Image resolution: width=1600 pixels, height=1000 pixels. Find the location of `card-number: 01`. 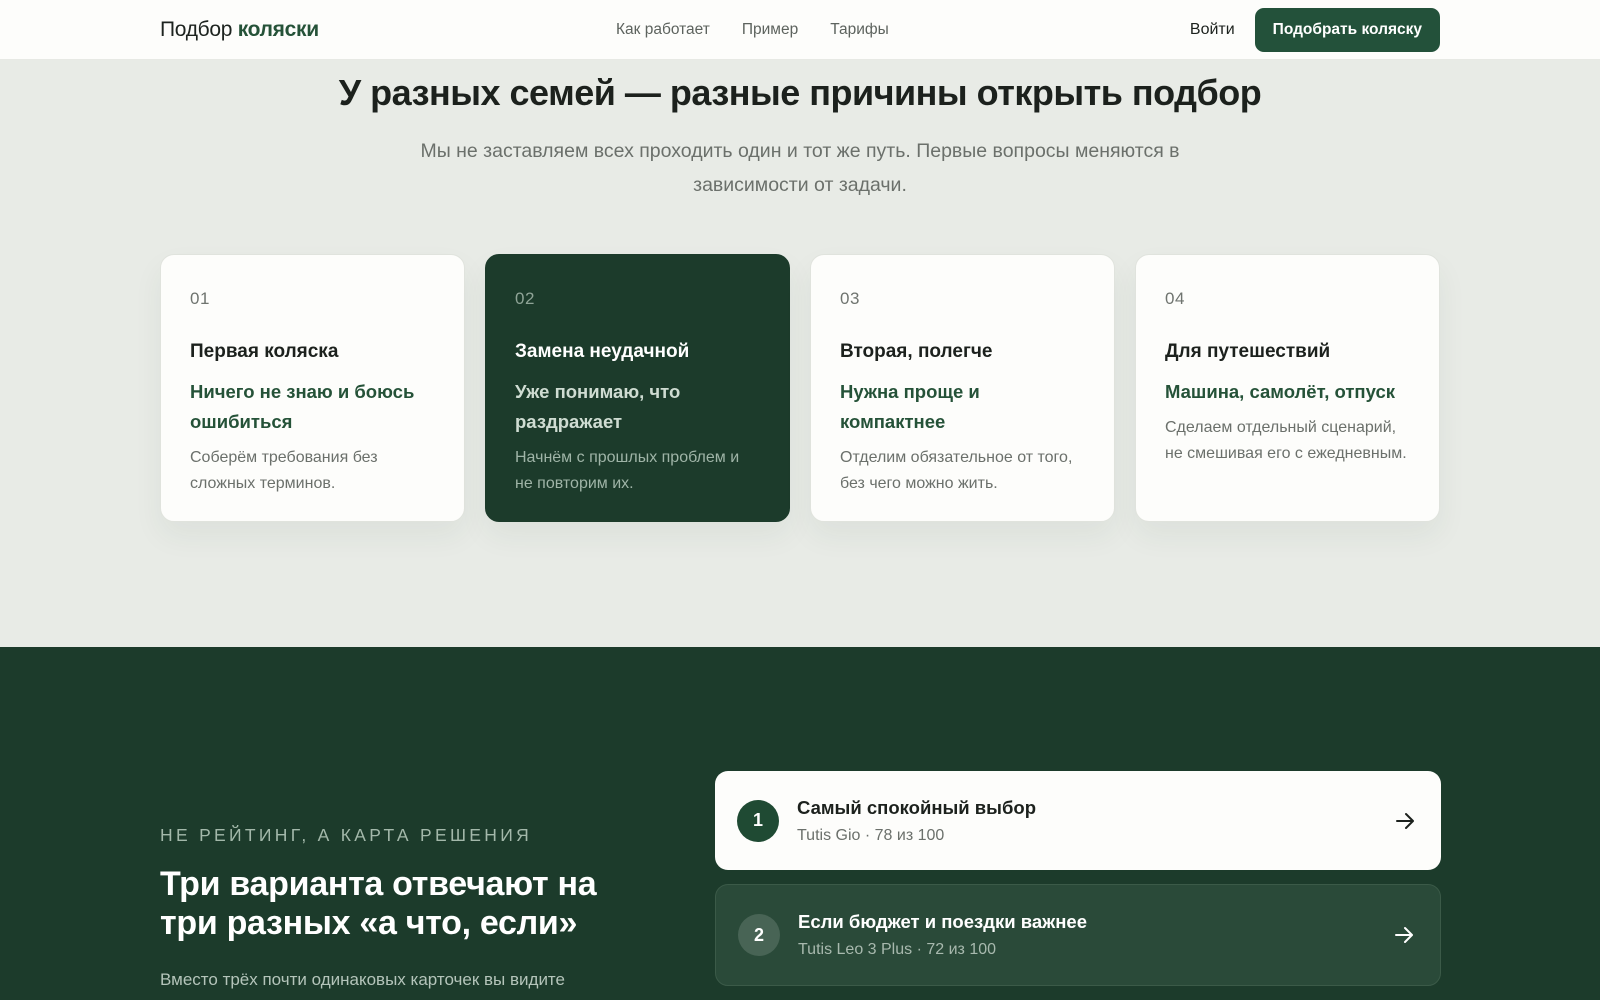

card-number: 01 is located at coordinates (200, 298).